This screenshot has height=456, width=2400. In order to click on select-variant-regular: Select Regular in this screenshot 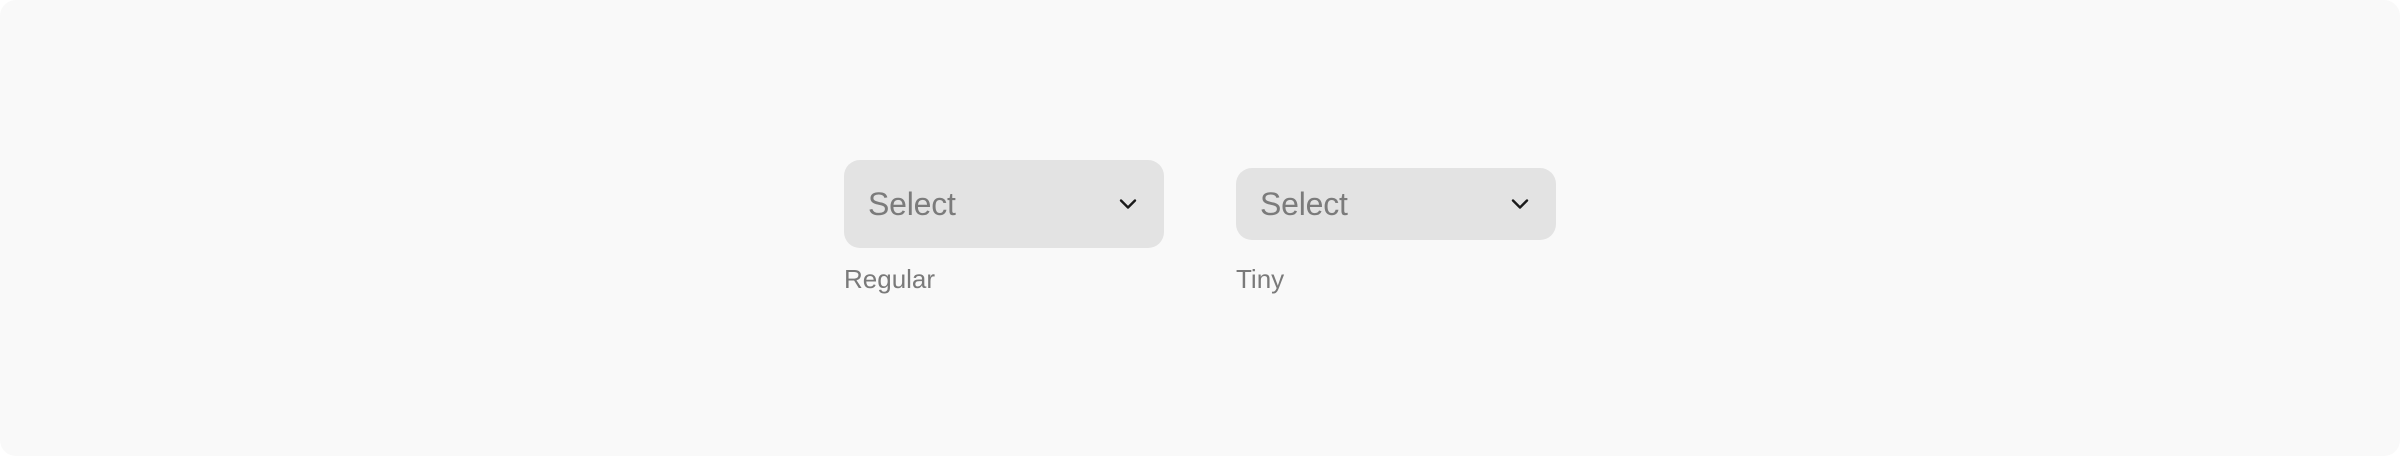, I will do `click(1004, 226)`.